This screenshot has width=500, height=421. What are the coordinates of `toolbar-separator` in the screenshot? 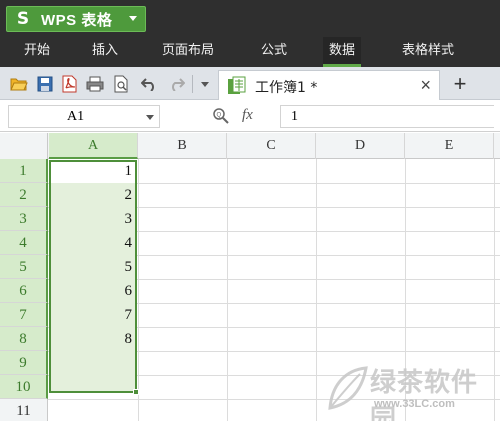 It's located at (192, 84).